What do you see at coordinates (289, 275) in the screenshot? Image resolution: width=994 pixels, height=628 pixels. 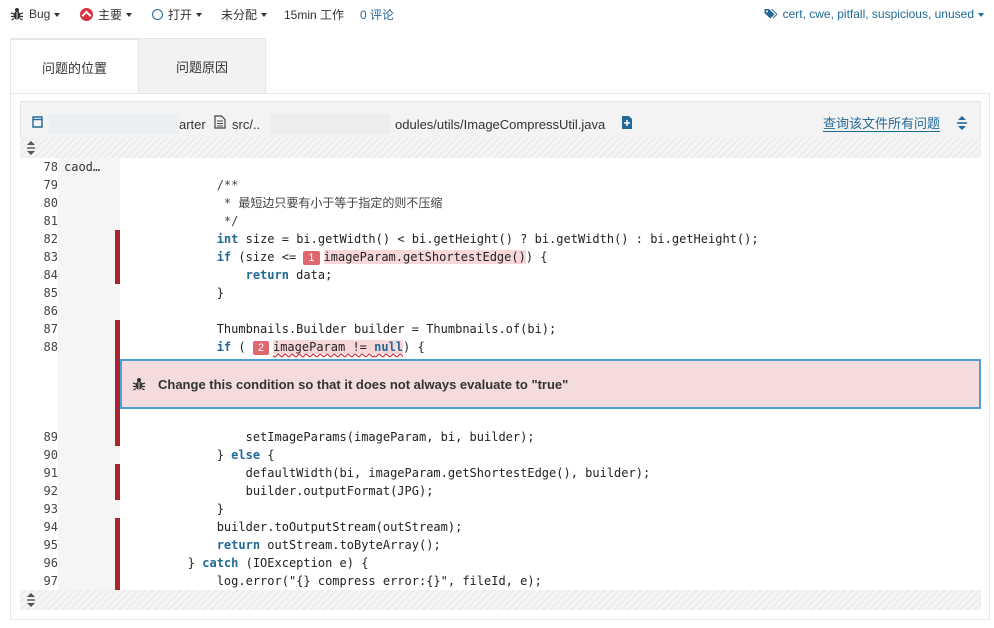 I see `code-text: return data;` at bounding box center [289, 275].